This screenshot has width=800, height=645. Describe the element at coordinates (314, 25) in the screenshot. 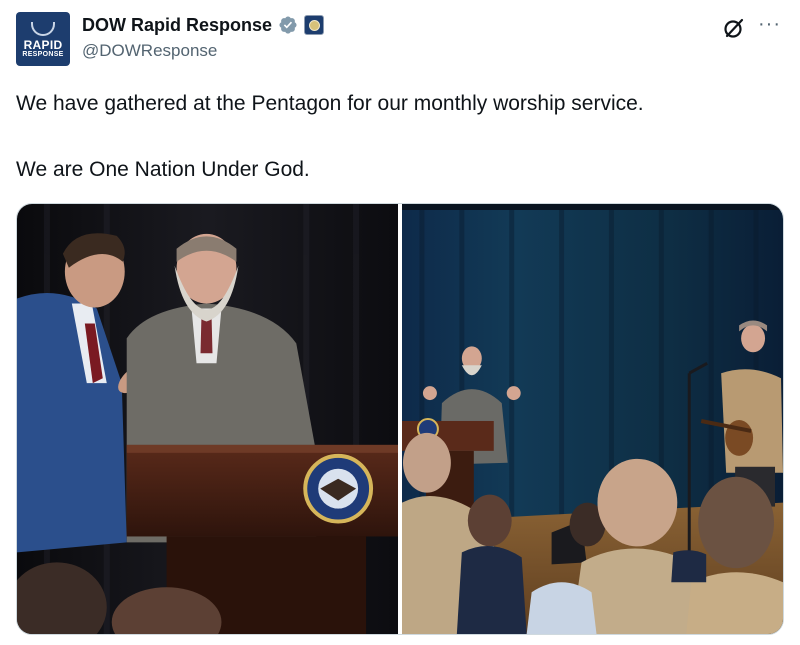

I see `dow-seal-badge-icon` at that location.